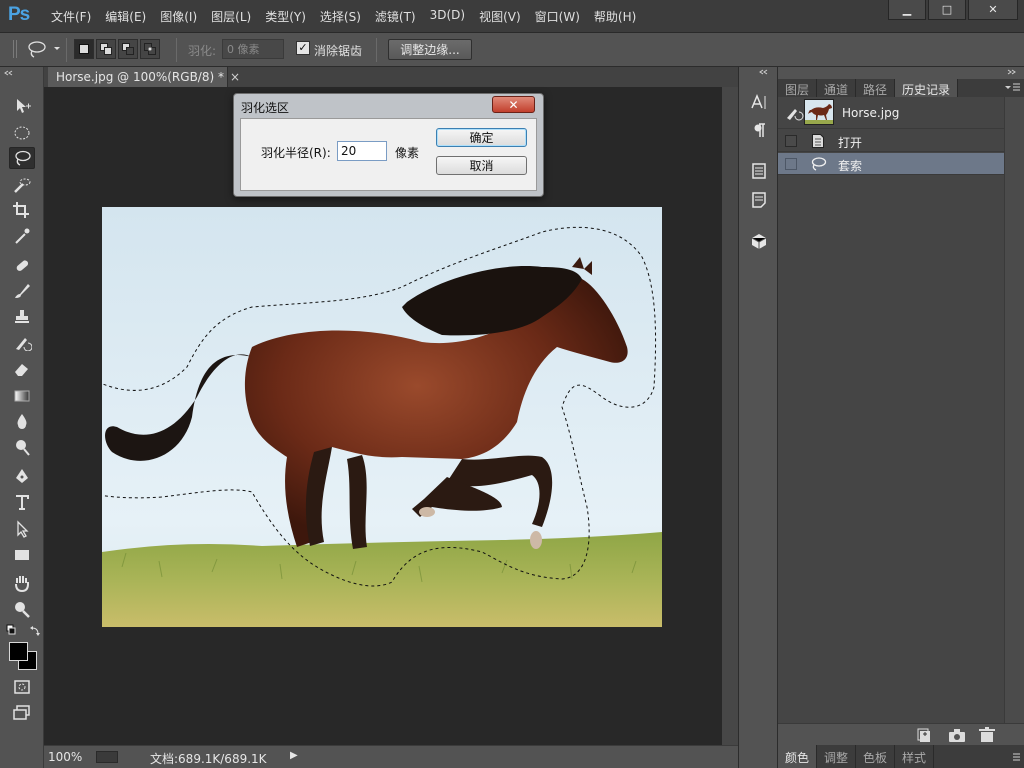  I want to click on crop-tool, so click(22, 210).